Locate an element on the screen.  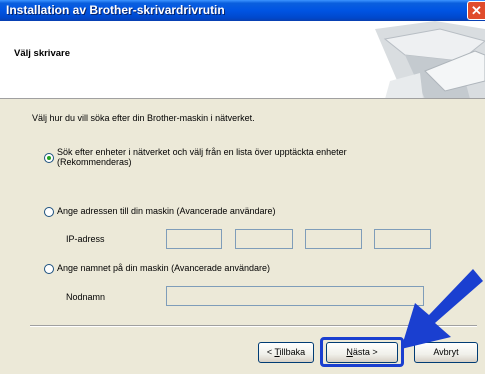
ip-octet-2-field is located at coordinates (264, 239).